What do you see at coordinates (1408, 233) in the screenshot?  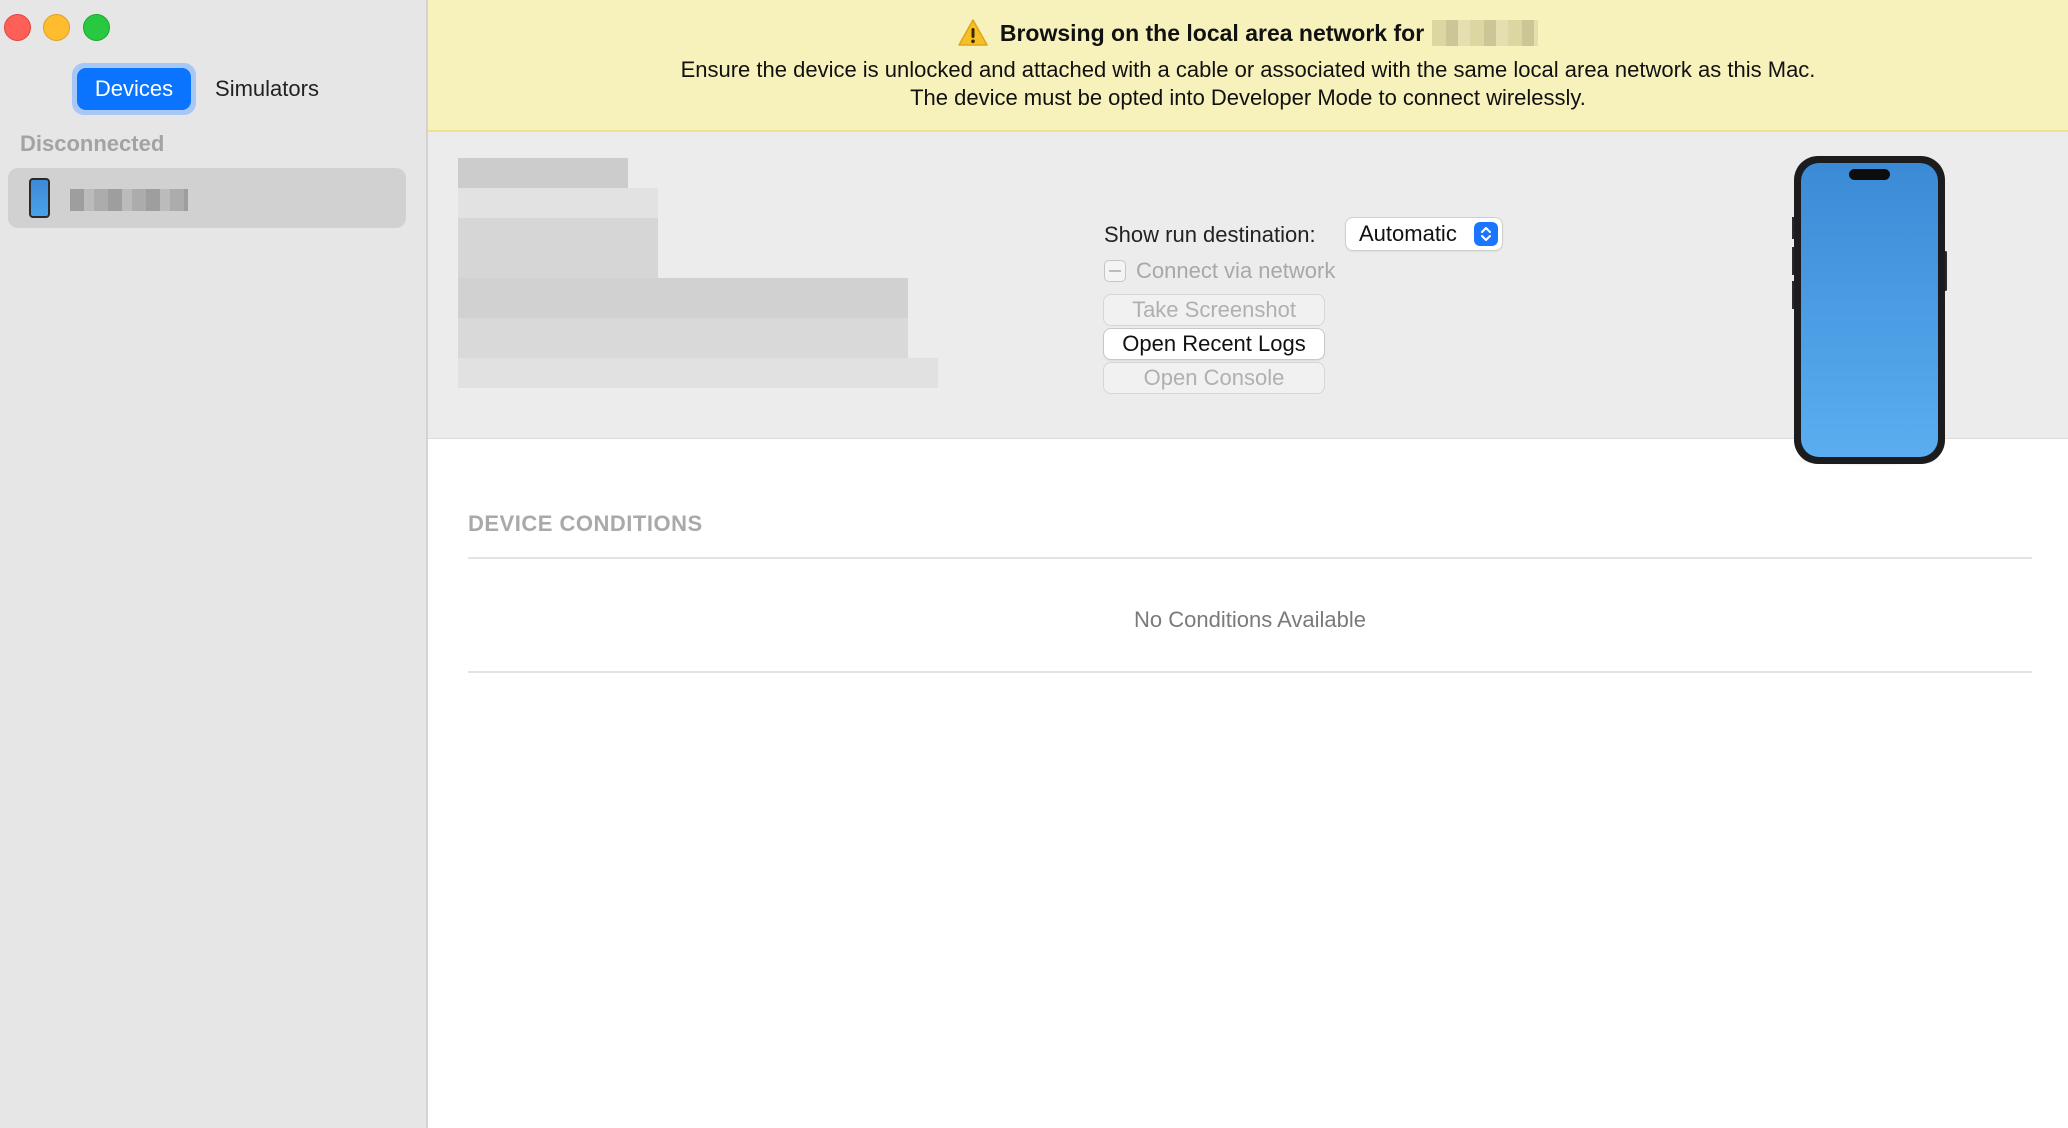 I see `run-destination-value: Automatic` at bounding box center [1408, 233].